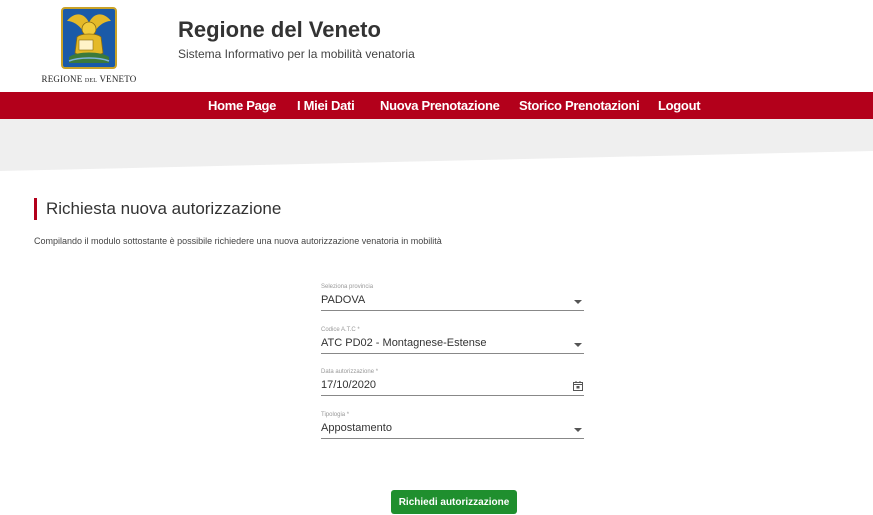  What do you see at coordinates (89, 38) in the screenshot?
I see `lion-of-saint-mark-icon` at bounding box center [89, 38].